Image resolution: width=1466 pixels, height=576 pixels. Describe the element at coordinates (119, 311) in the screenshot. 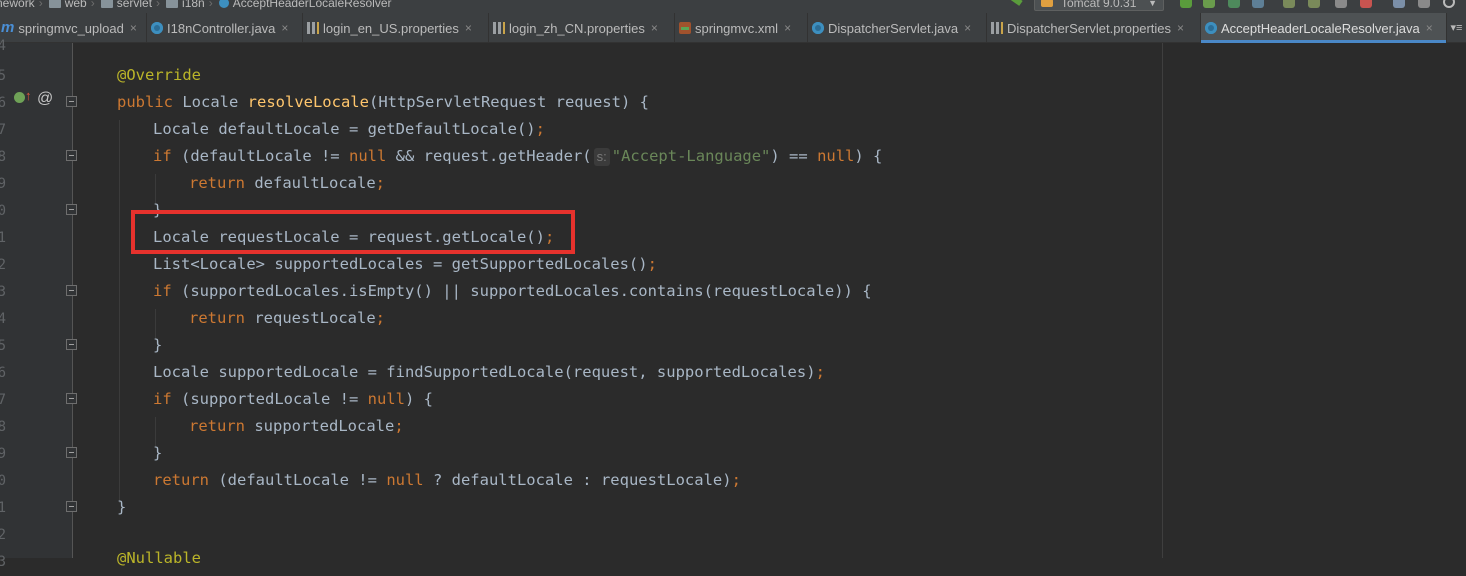

I see `indent-guide` at that location.